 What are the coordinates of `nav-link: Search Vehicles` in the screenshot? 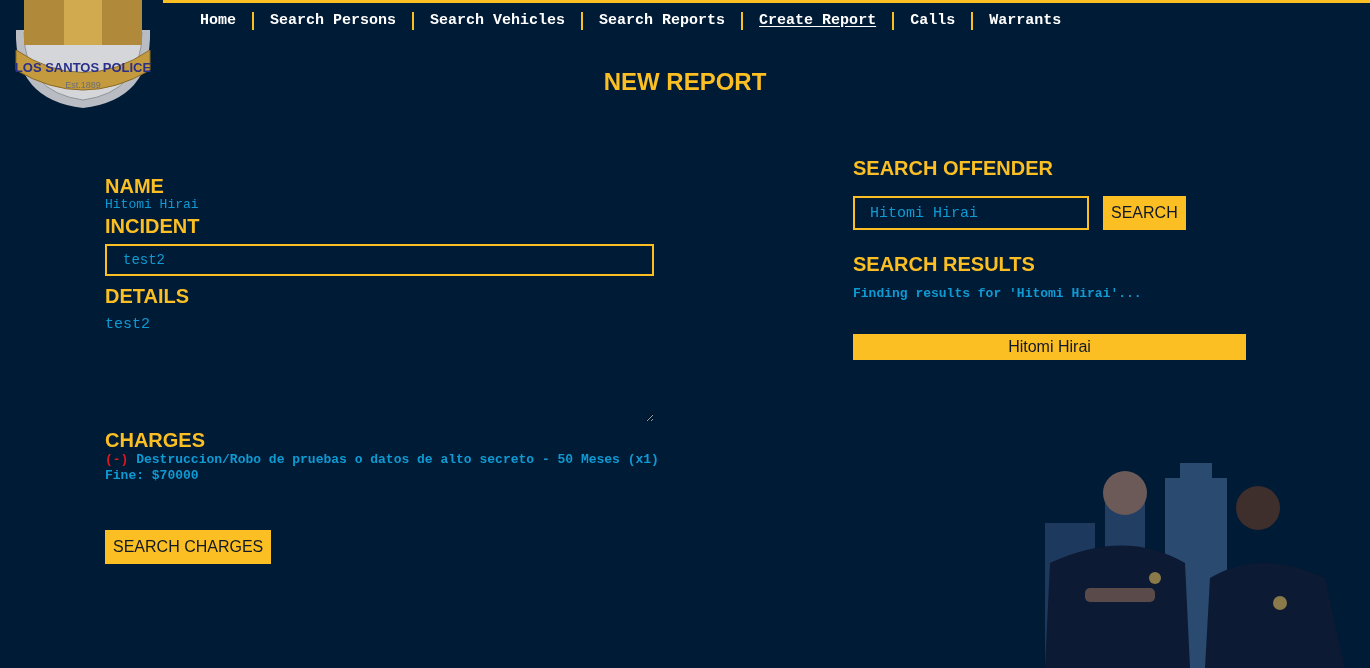 It's located at (498, 21).